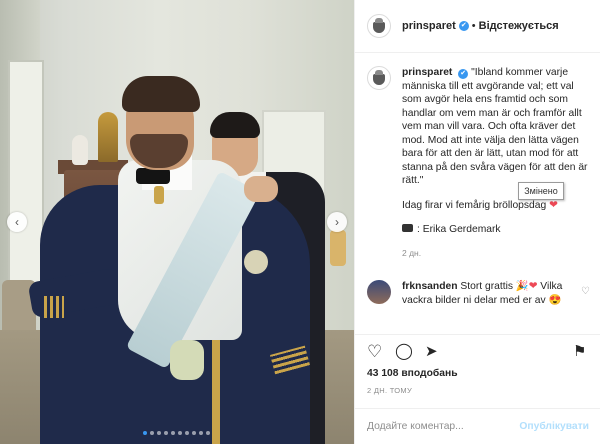  What do you see at coordinates (183, 434) in the screenshot?
I see `carousel-dots` at bounding box center [183, 434].